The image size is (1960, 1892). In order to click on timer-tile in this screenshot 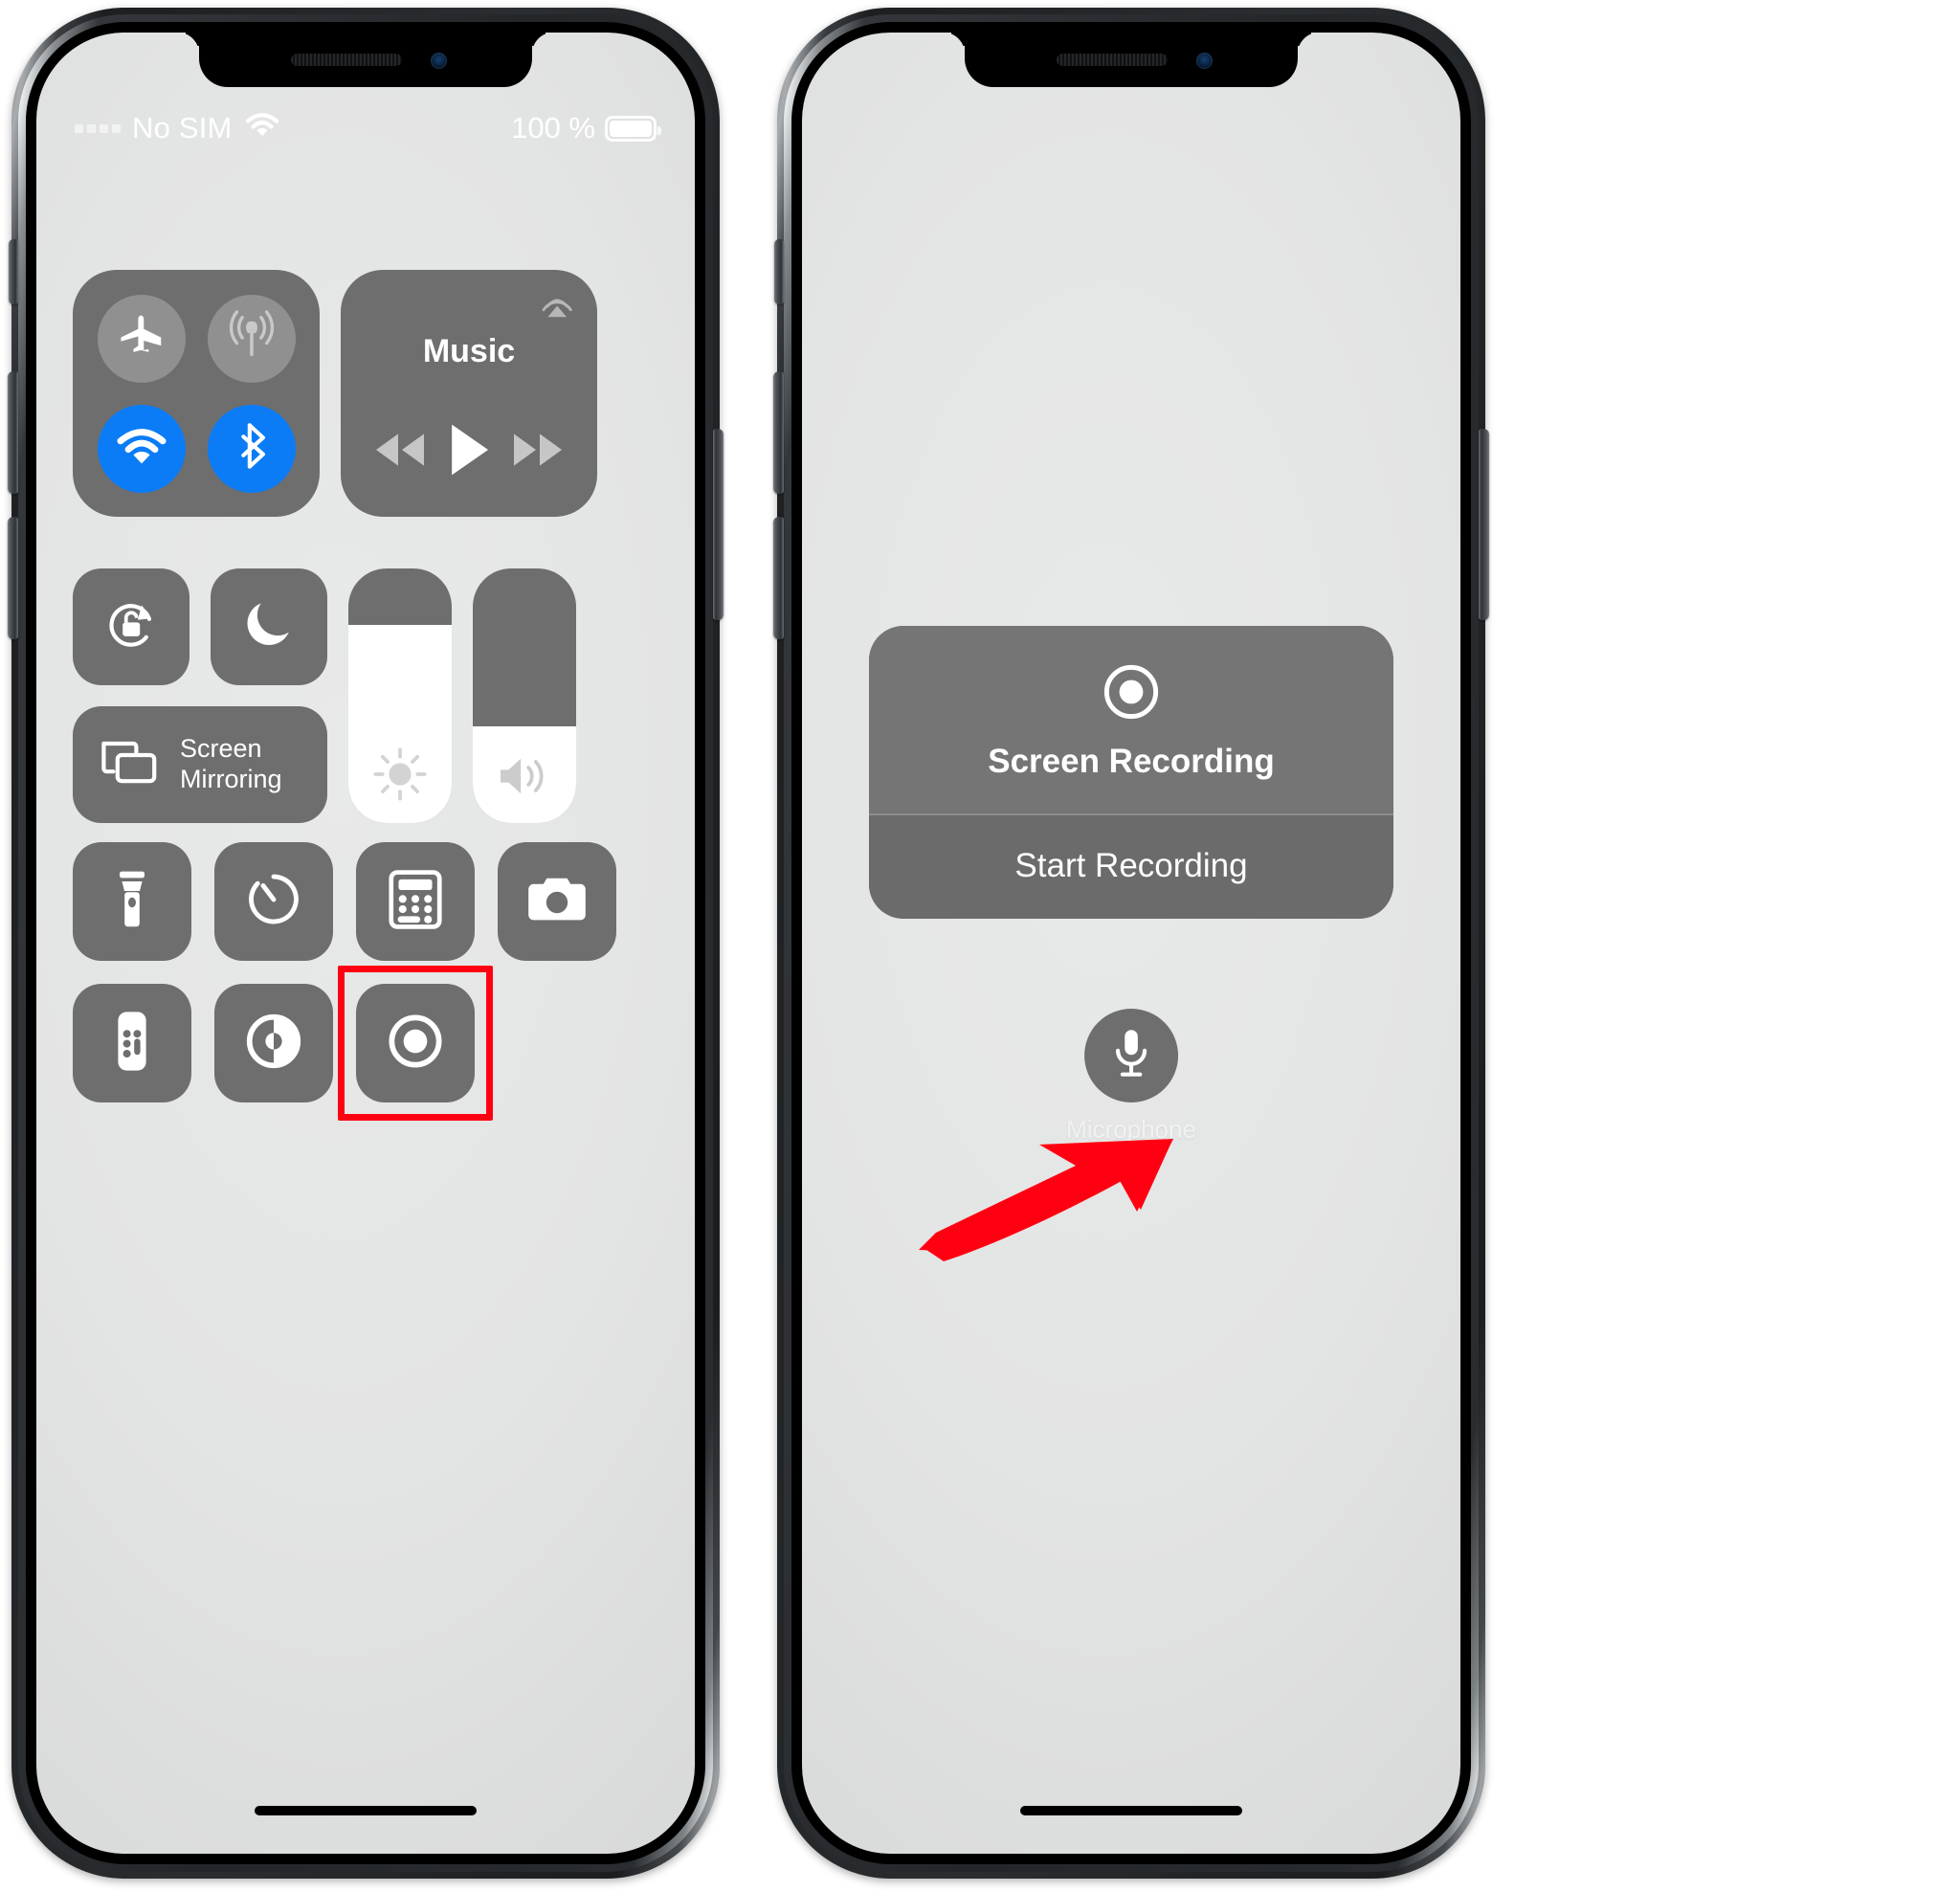, I will do `click(273, 901)`.